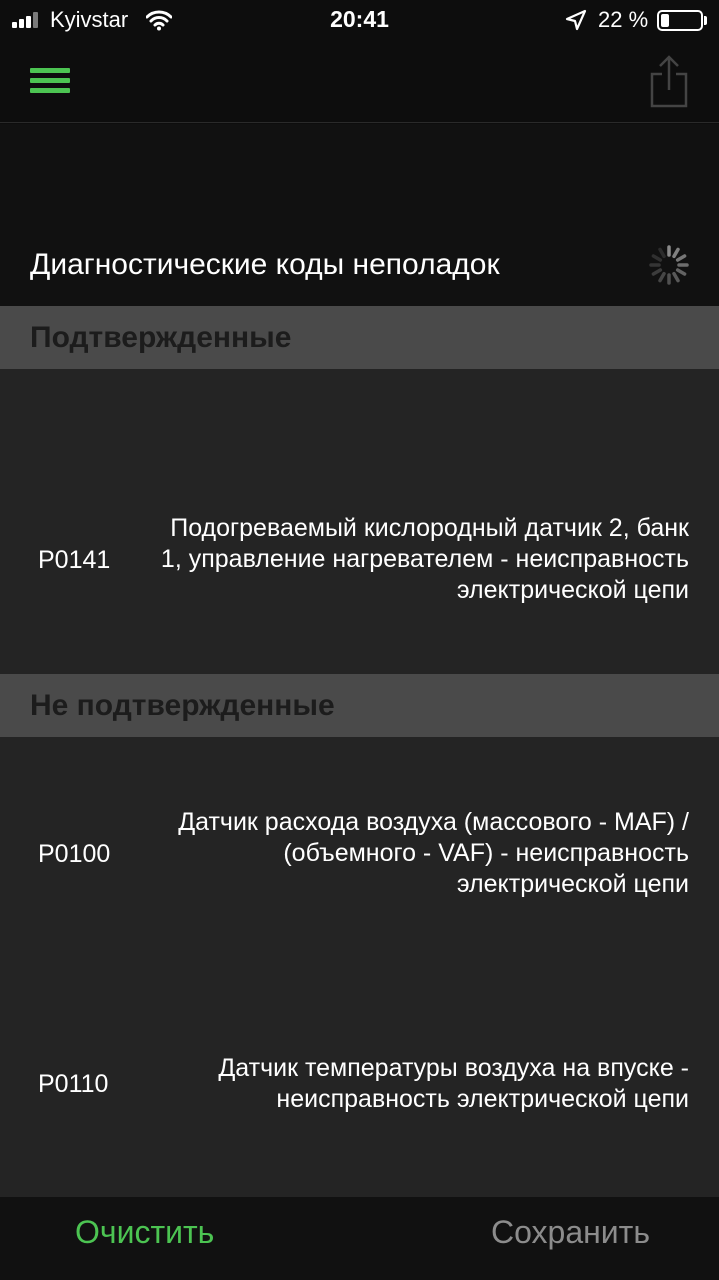 The image size is (719, 1280). What do you see at coordinates (359, 337) in the screenshot?
I see `section-header-confirmed: Подтвержденные` at bounding box center [359, 337].